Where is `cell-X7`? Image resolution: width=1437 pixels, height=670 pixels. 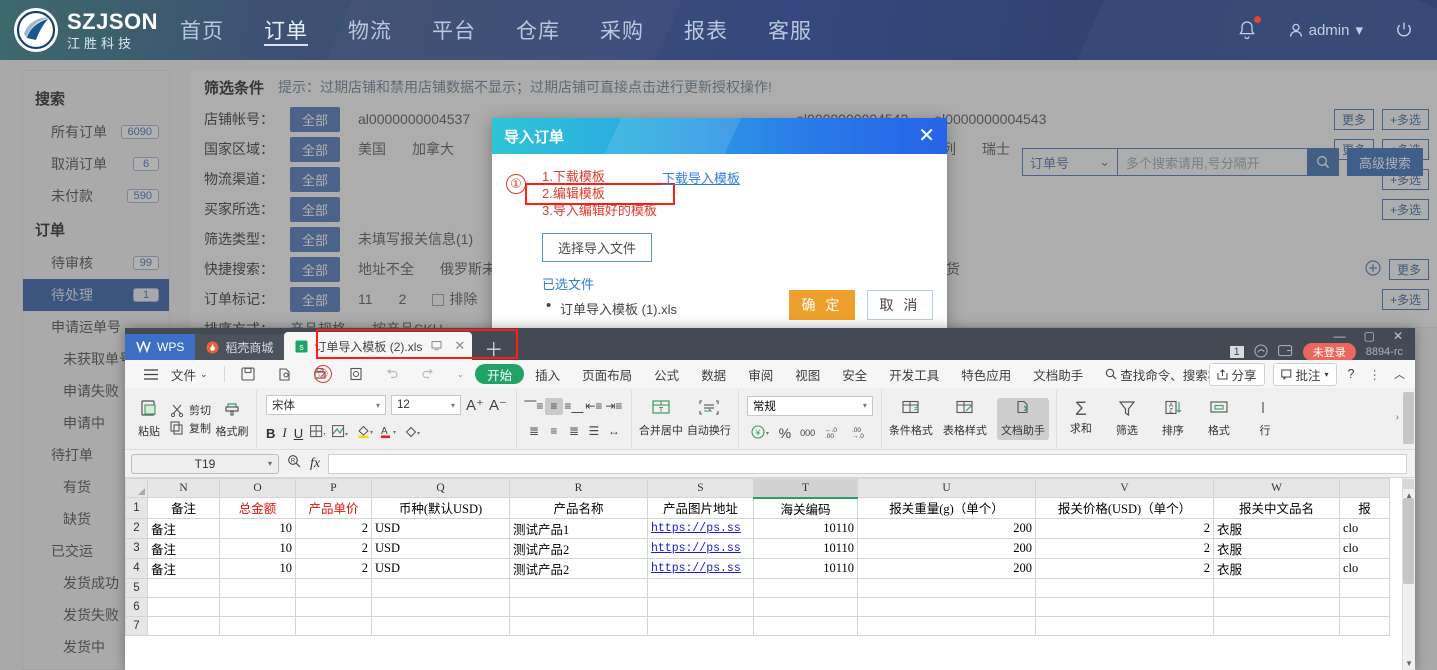
cell-X7 is located at coordinates (1364, 625).